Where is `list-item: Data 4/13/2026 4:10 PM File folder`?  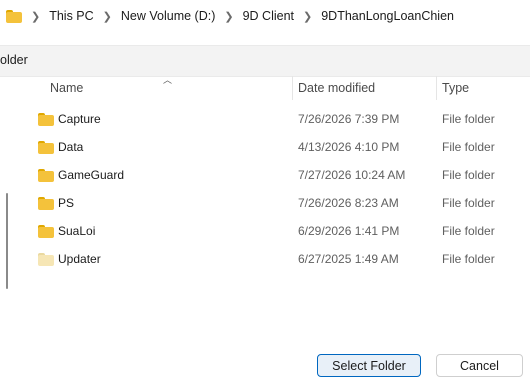
list-item: Data 4/13/2026 4:10 PM File folder is located at coordinates (274, 147).